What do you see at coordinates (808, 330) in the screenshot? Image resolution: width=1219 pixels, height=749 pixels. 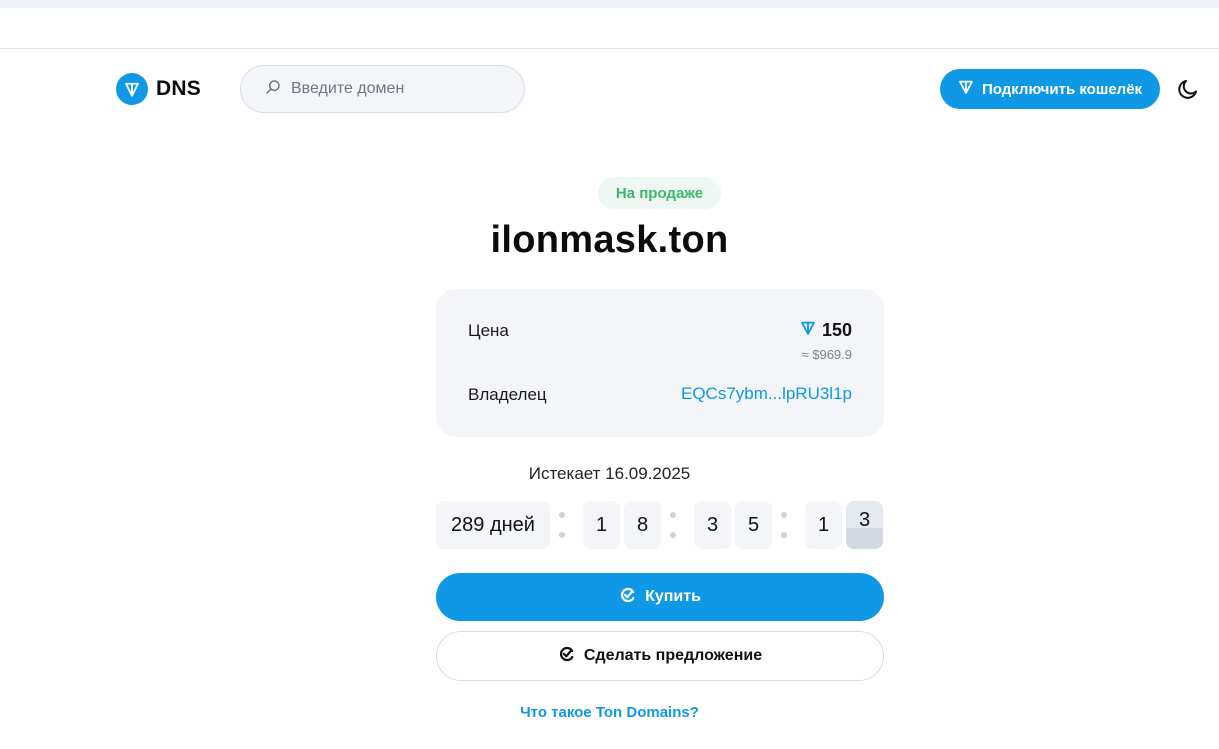 I see `ton-currency-icon` at bounding box center [808, 330].